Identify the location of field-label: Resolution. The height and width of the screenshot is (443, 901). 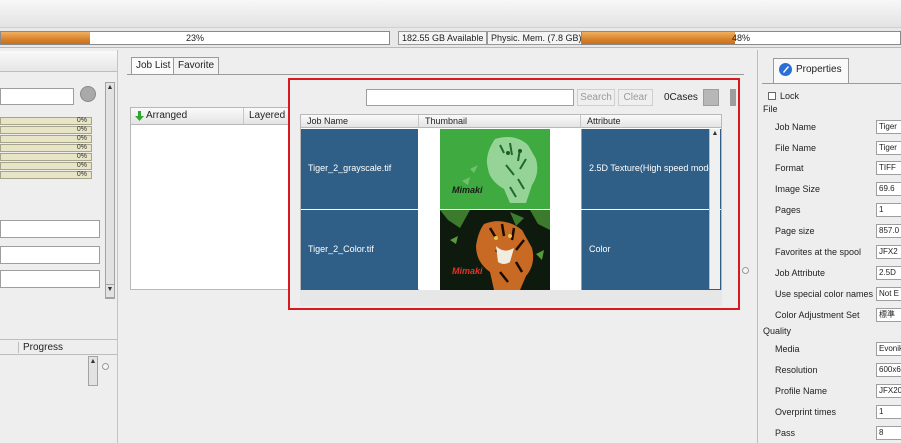
(796, 370).